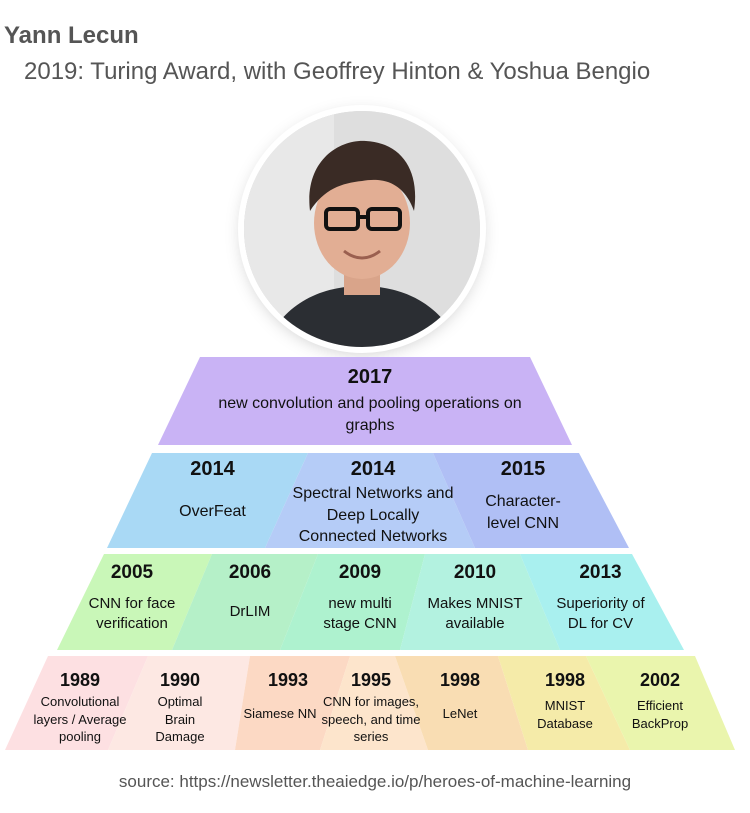  I want to click on year-label: 2005, so click(132, 572).